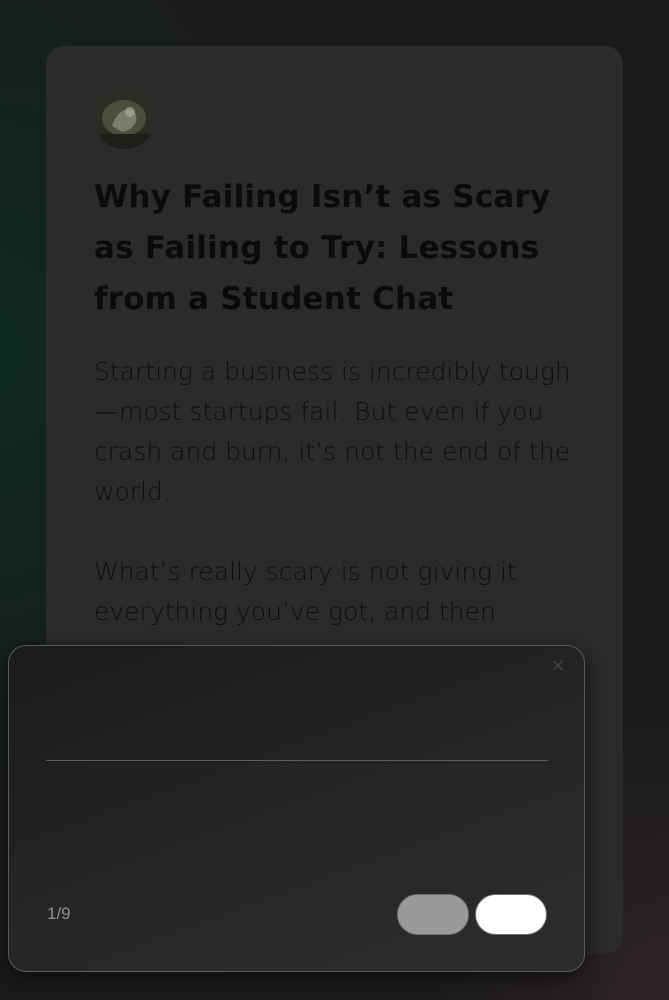 This screenshot has width=669, height=1000. What do you see at coordinates (59, 913) in the screenshot?
I see `step-counter: 1/9` at bounding box center [59, 913].